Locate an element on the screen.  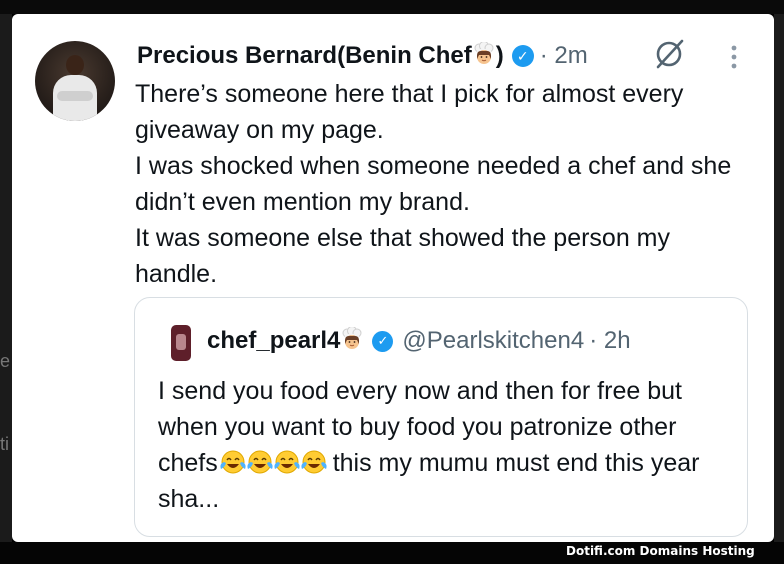
tweet-timestamp: · 2m is located at coordinates (564, 56).